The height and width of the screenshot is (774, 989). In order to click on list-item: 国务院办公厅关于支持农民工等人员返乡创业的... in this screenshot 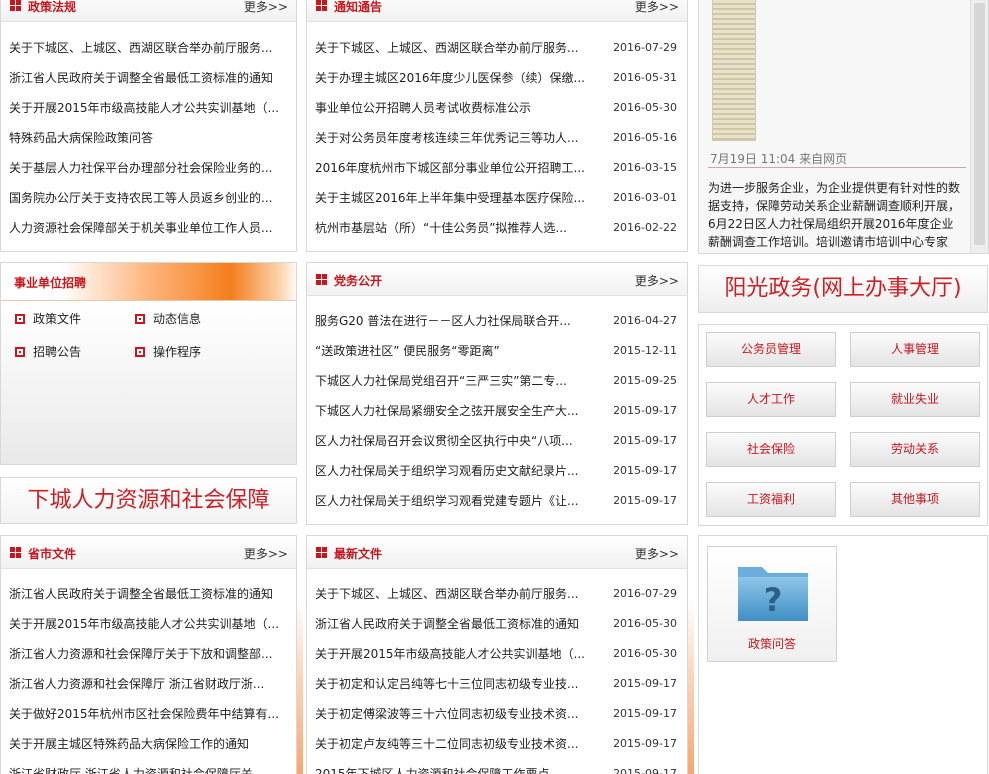, I will do `click(148, 198)`.